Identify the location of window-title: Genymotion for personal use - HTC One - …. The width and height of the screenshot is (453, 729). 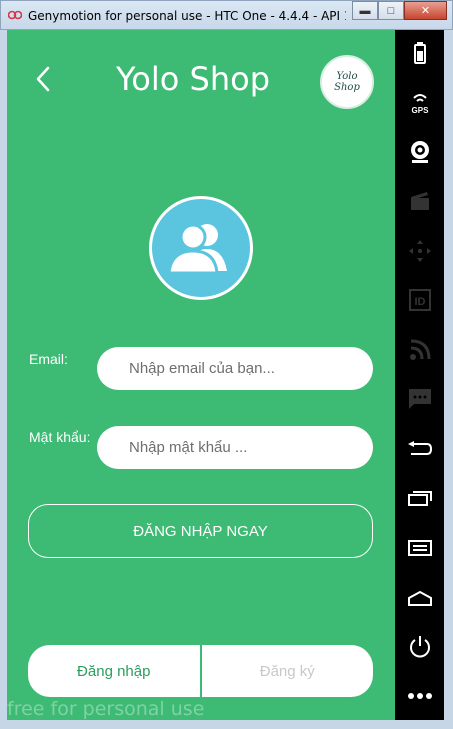
(187, 16).